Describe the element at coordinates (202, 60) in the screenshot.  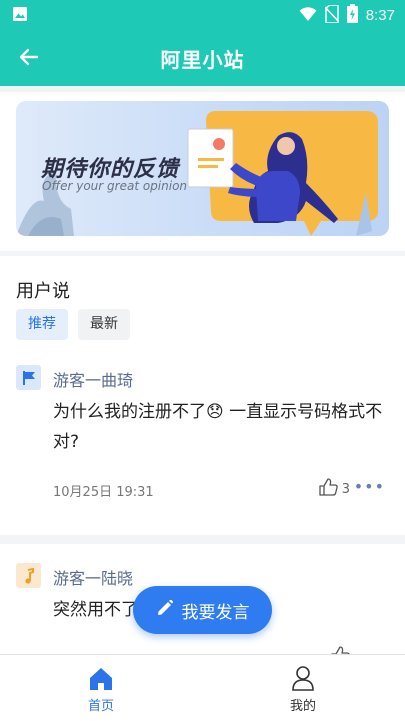
I see `page-title: 阿里小站` at that location.